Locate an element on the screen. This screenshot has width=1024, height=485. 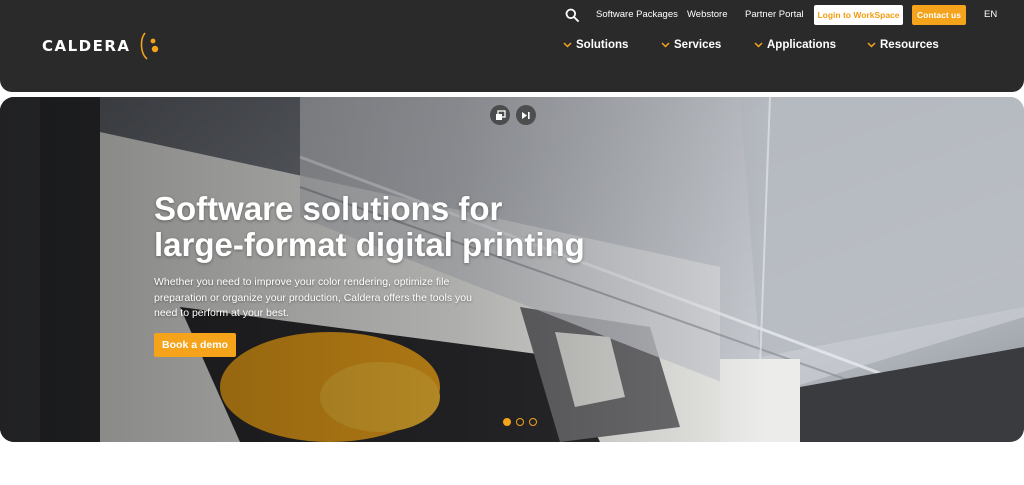
language-selector: EN is located at coordinates (990, 14).